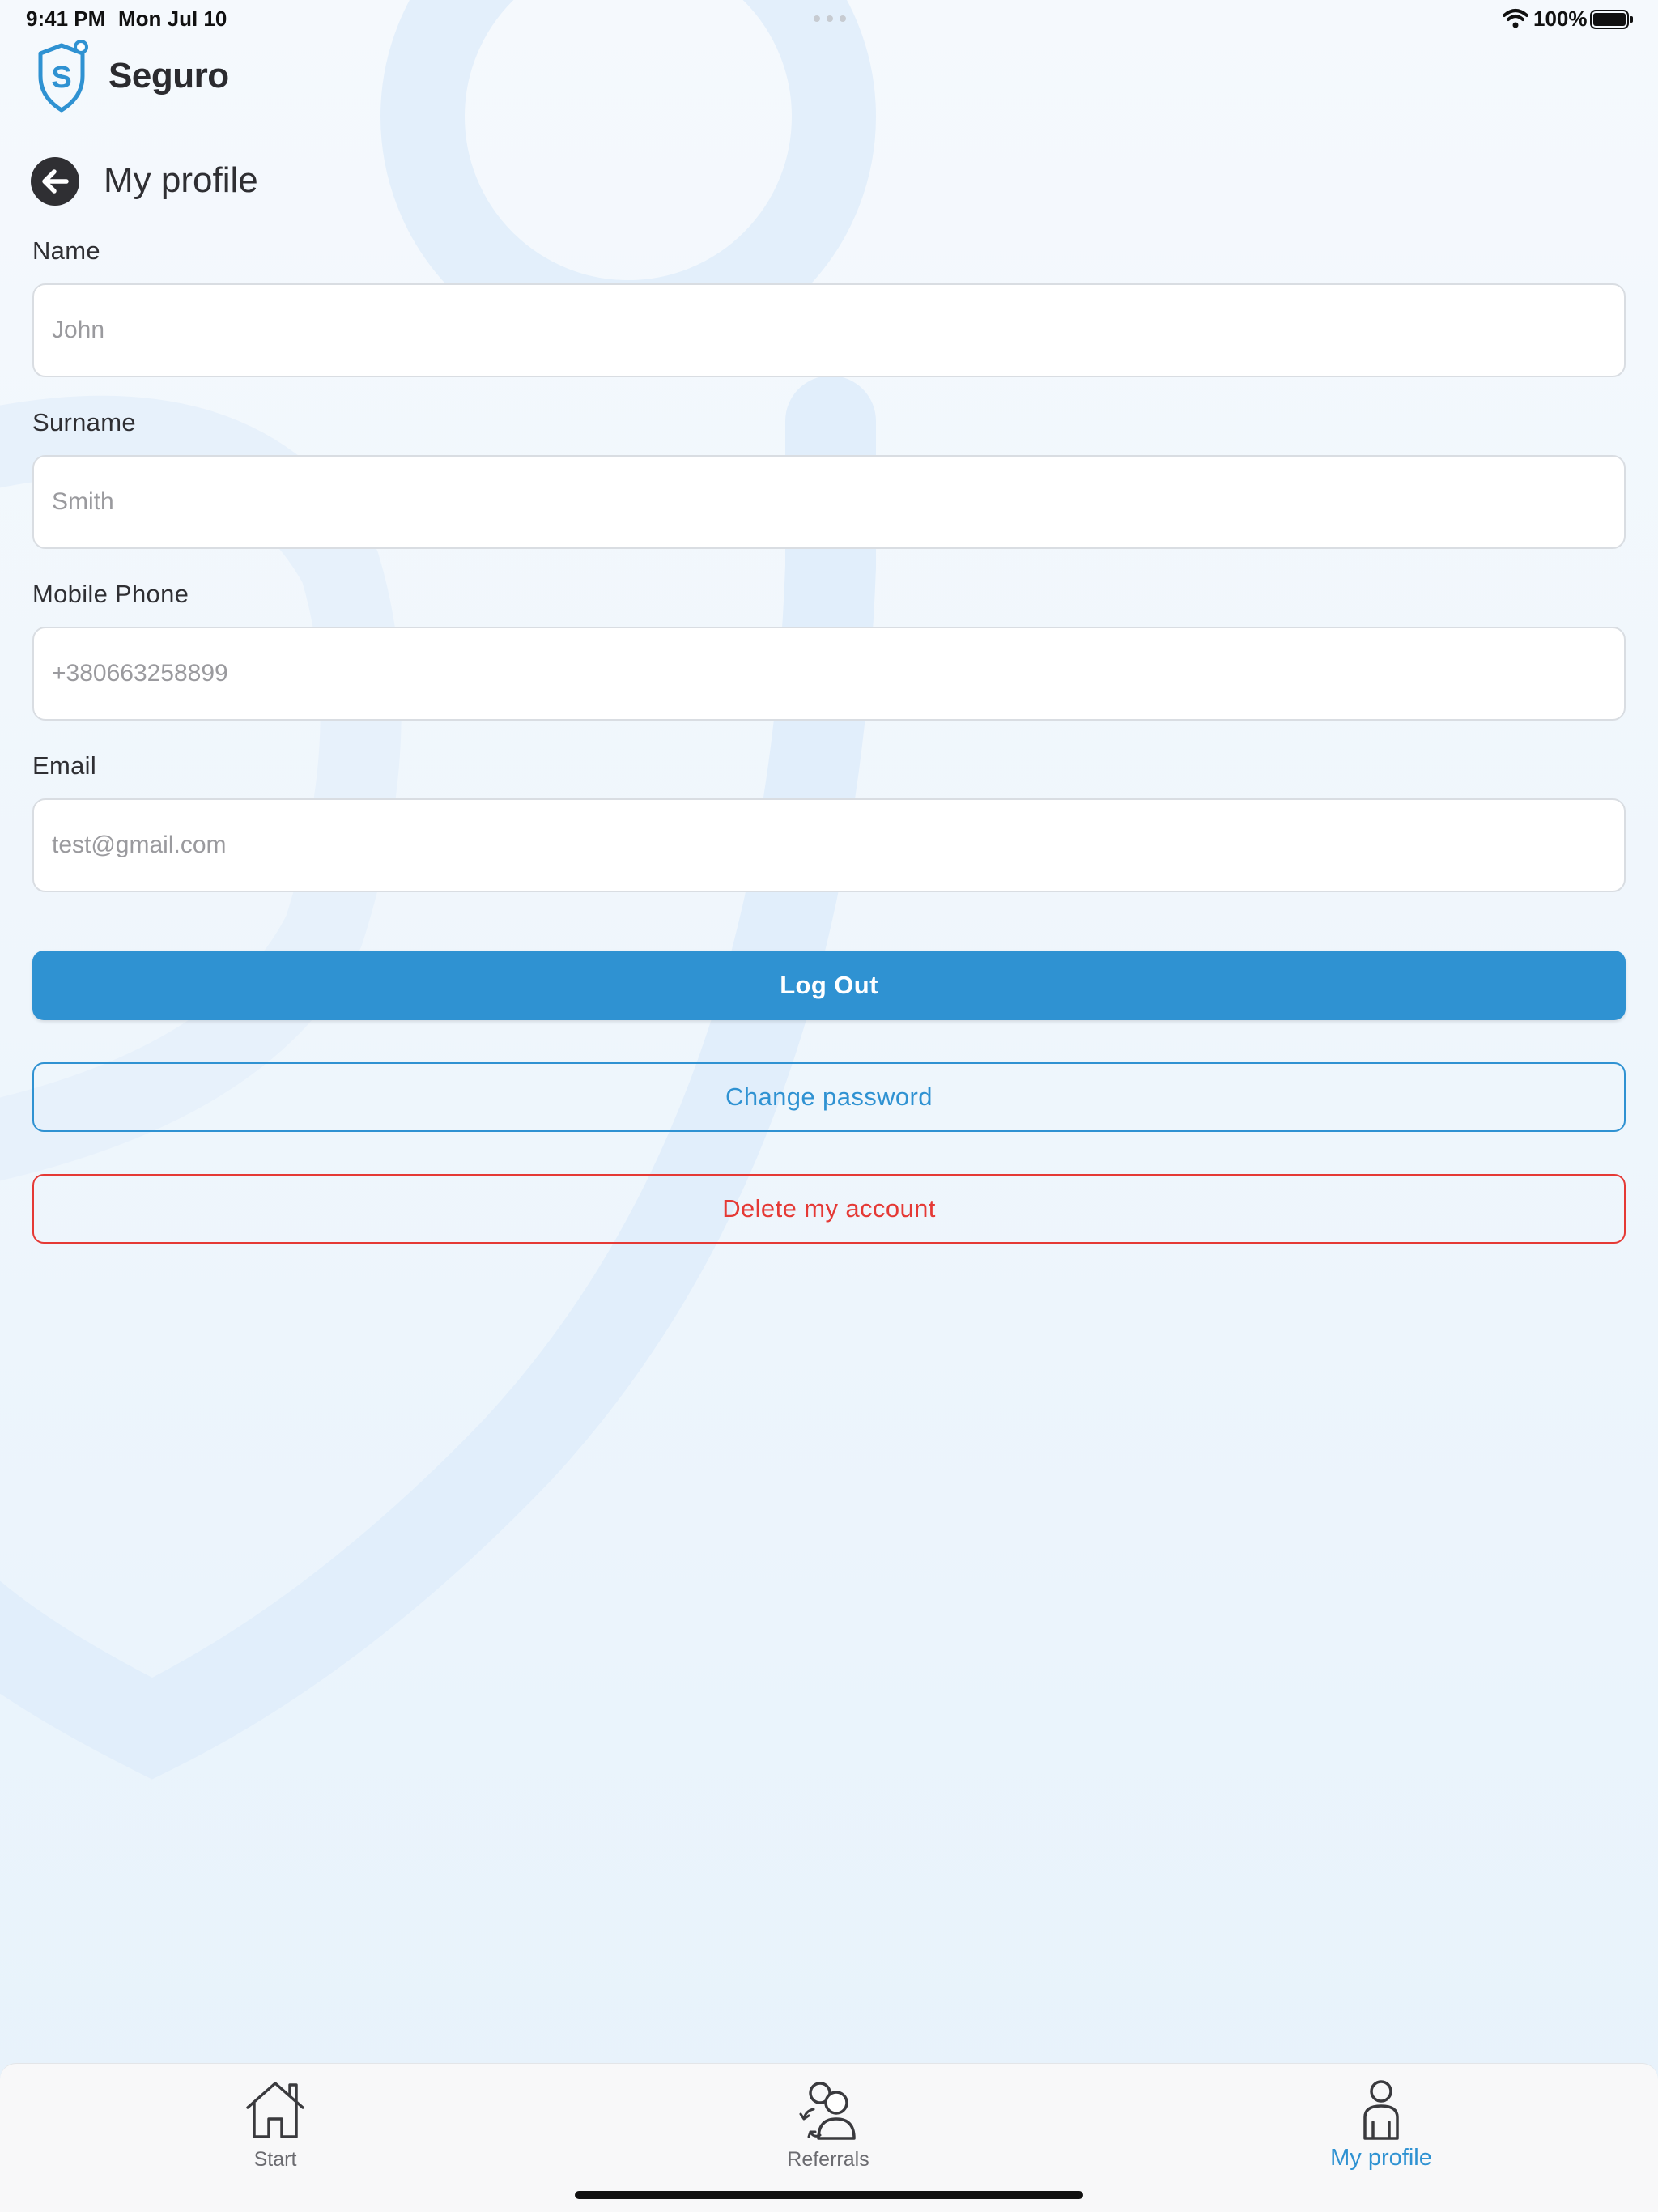 The image size is (1658, 2212). I want to click on shield-logo-icon: S, so click(63, 76).